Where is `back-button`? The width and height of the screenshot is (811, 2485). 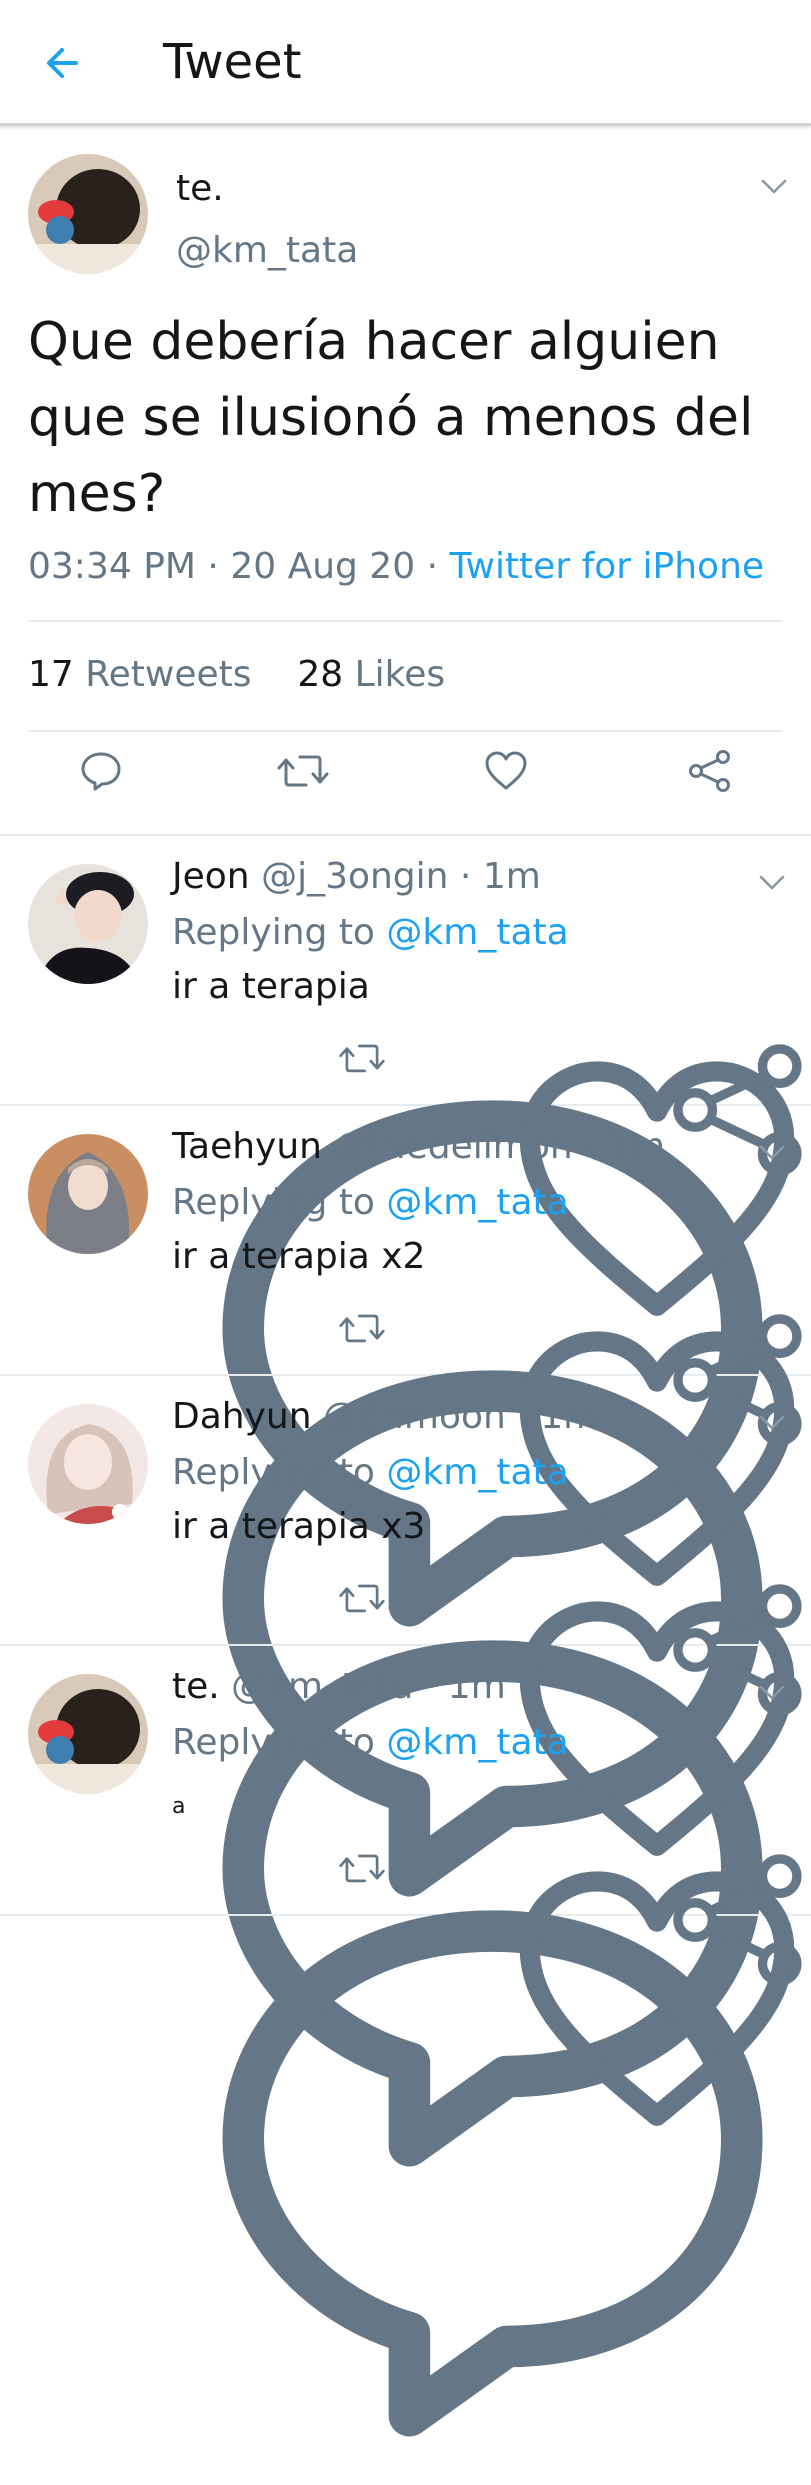 back-button is located at coordinates (63, 63).